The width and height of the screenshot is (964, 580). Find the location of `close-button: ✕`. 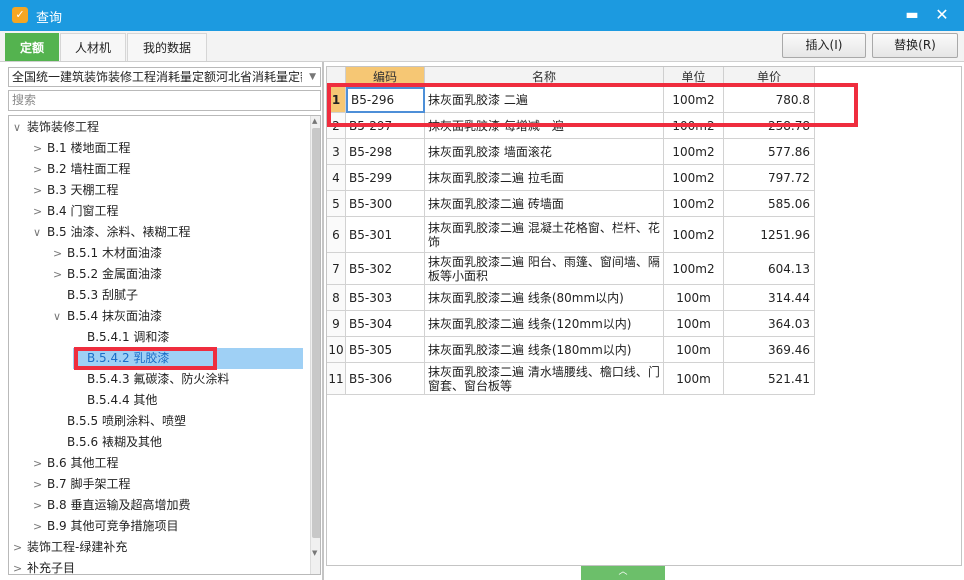

close-button: ✕ is located at coordinates (942, 15).